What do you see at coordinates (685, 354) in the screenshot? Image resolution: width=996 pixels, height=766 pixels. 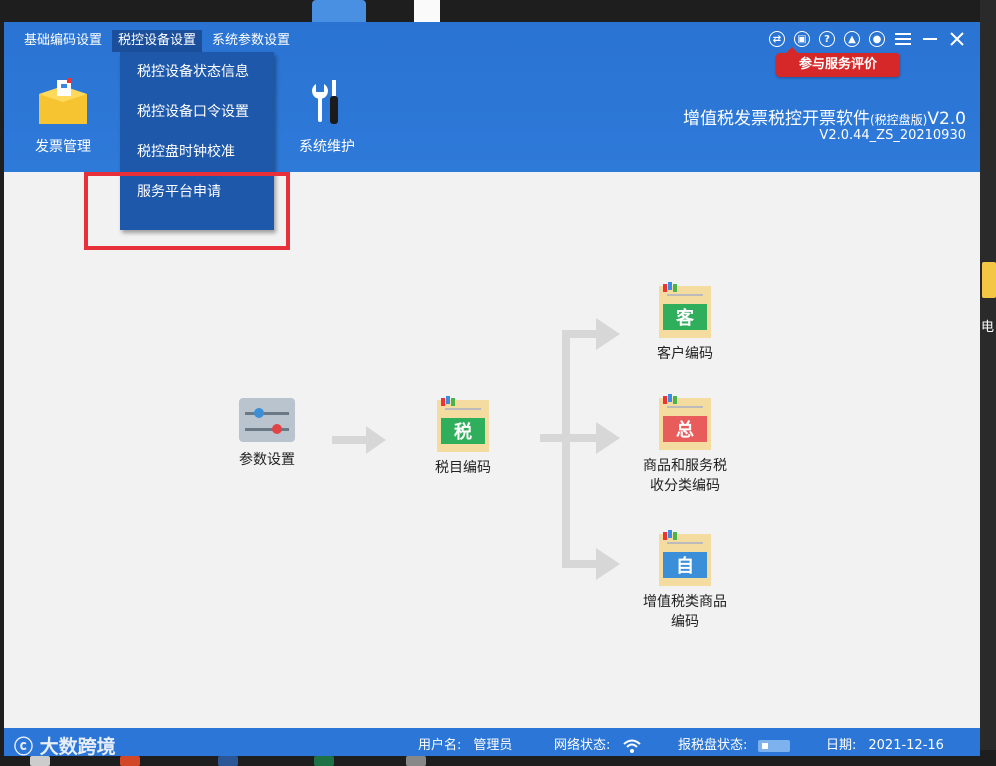 I see `customer-coding-label: 客户编码` at bounding box center [685, 354].